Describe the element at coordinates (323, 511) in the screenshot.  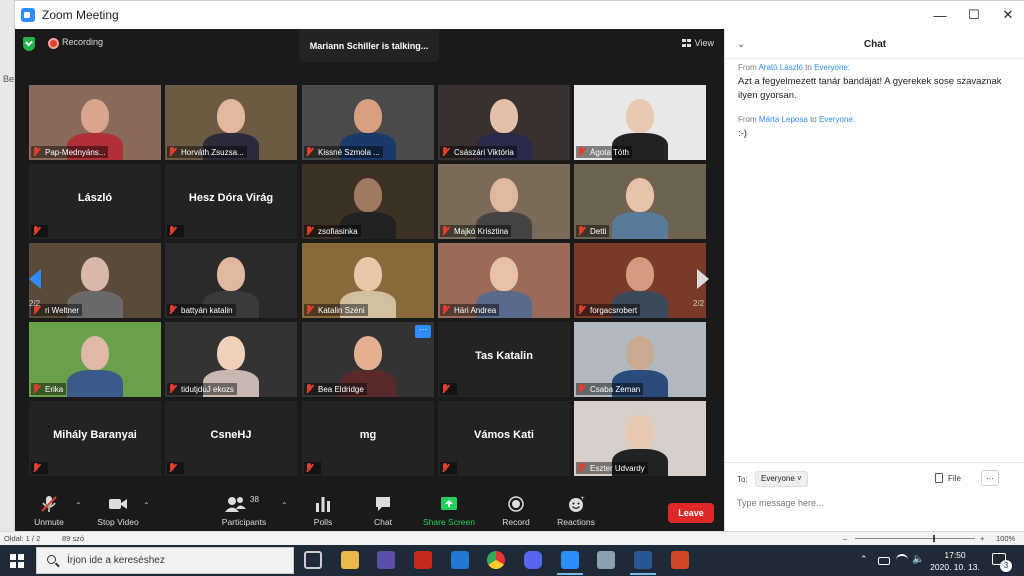
I see `polls-button: Polls` at that location.